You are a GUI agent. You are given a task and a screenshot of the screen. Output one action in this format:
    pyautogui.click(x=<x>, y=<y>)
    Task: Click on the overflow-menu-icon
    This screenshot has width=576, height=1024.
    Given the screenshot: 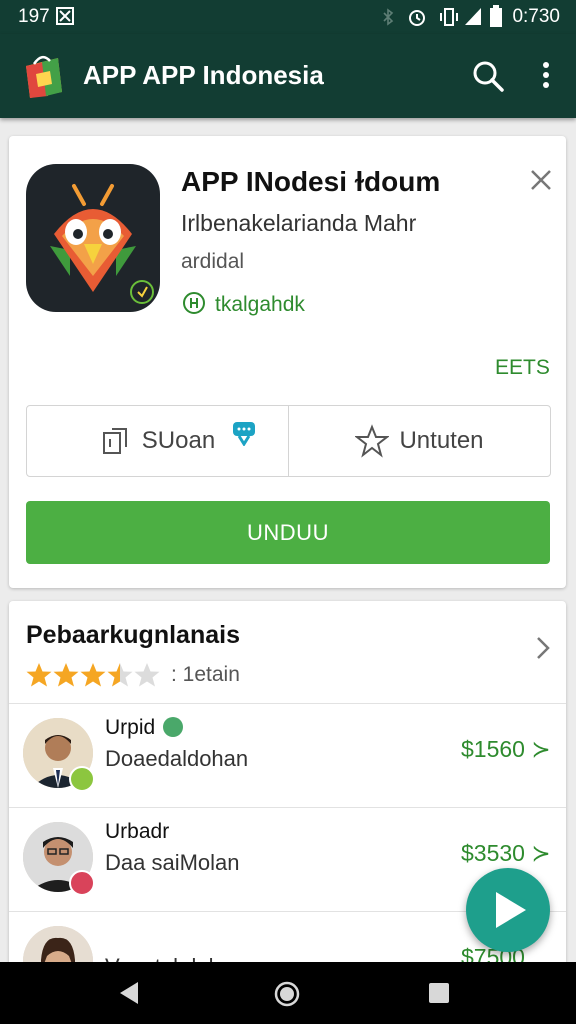 What is the action you would take?
    pyautogui.click(x=546, y=76)
    